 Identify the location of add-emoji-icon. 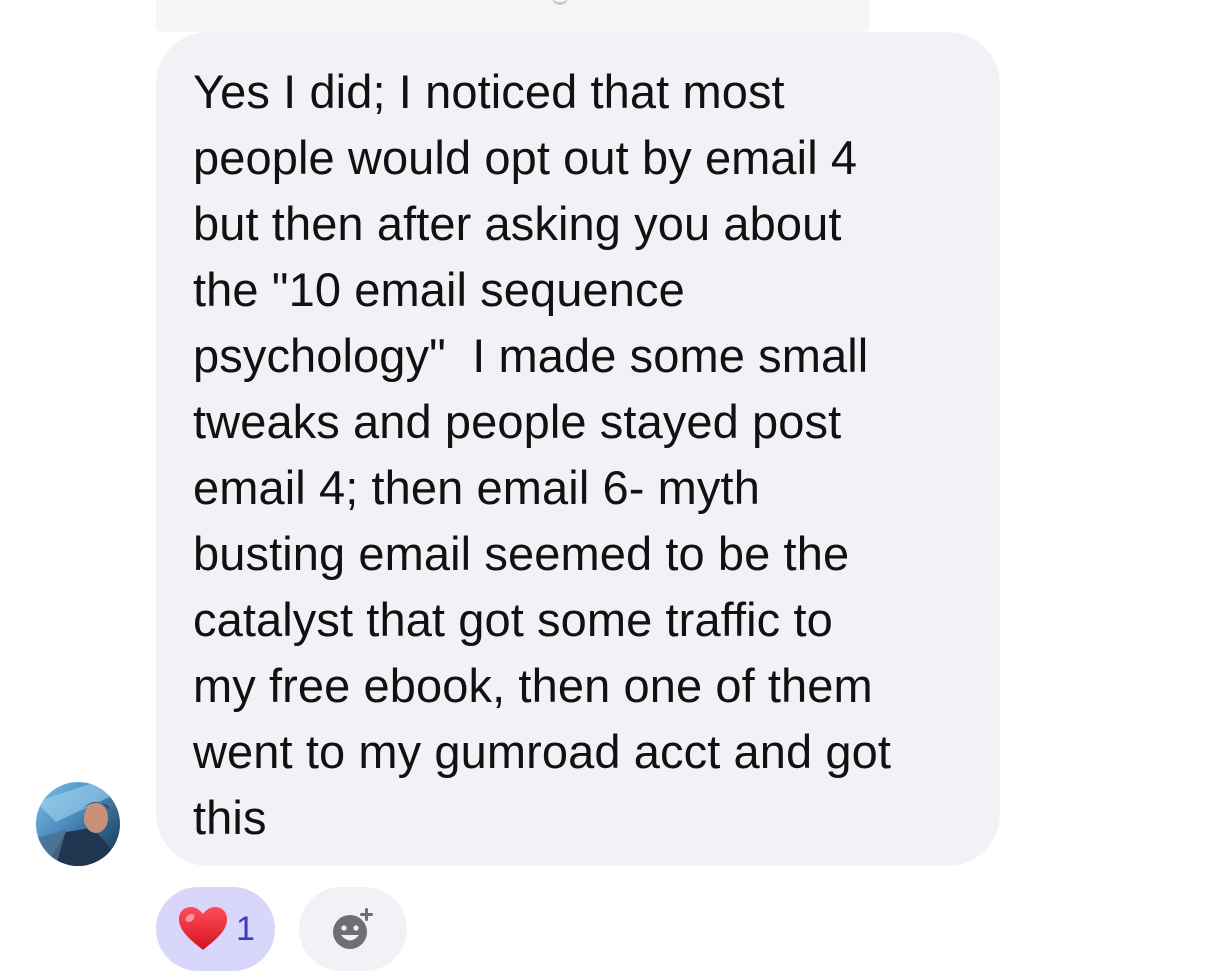
(353, 928).